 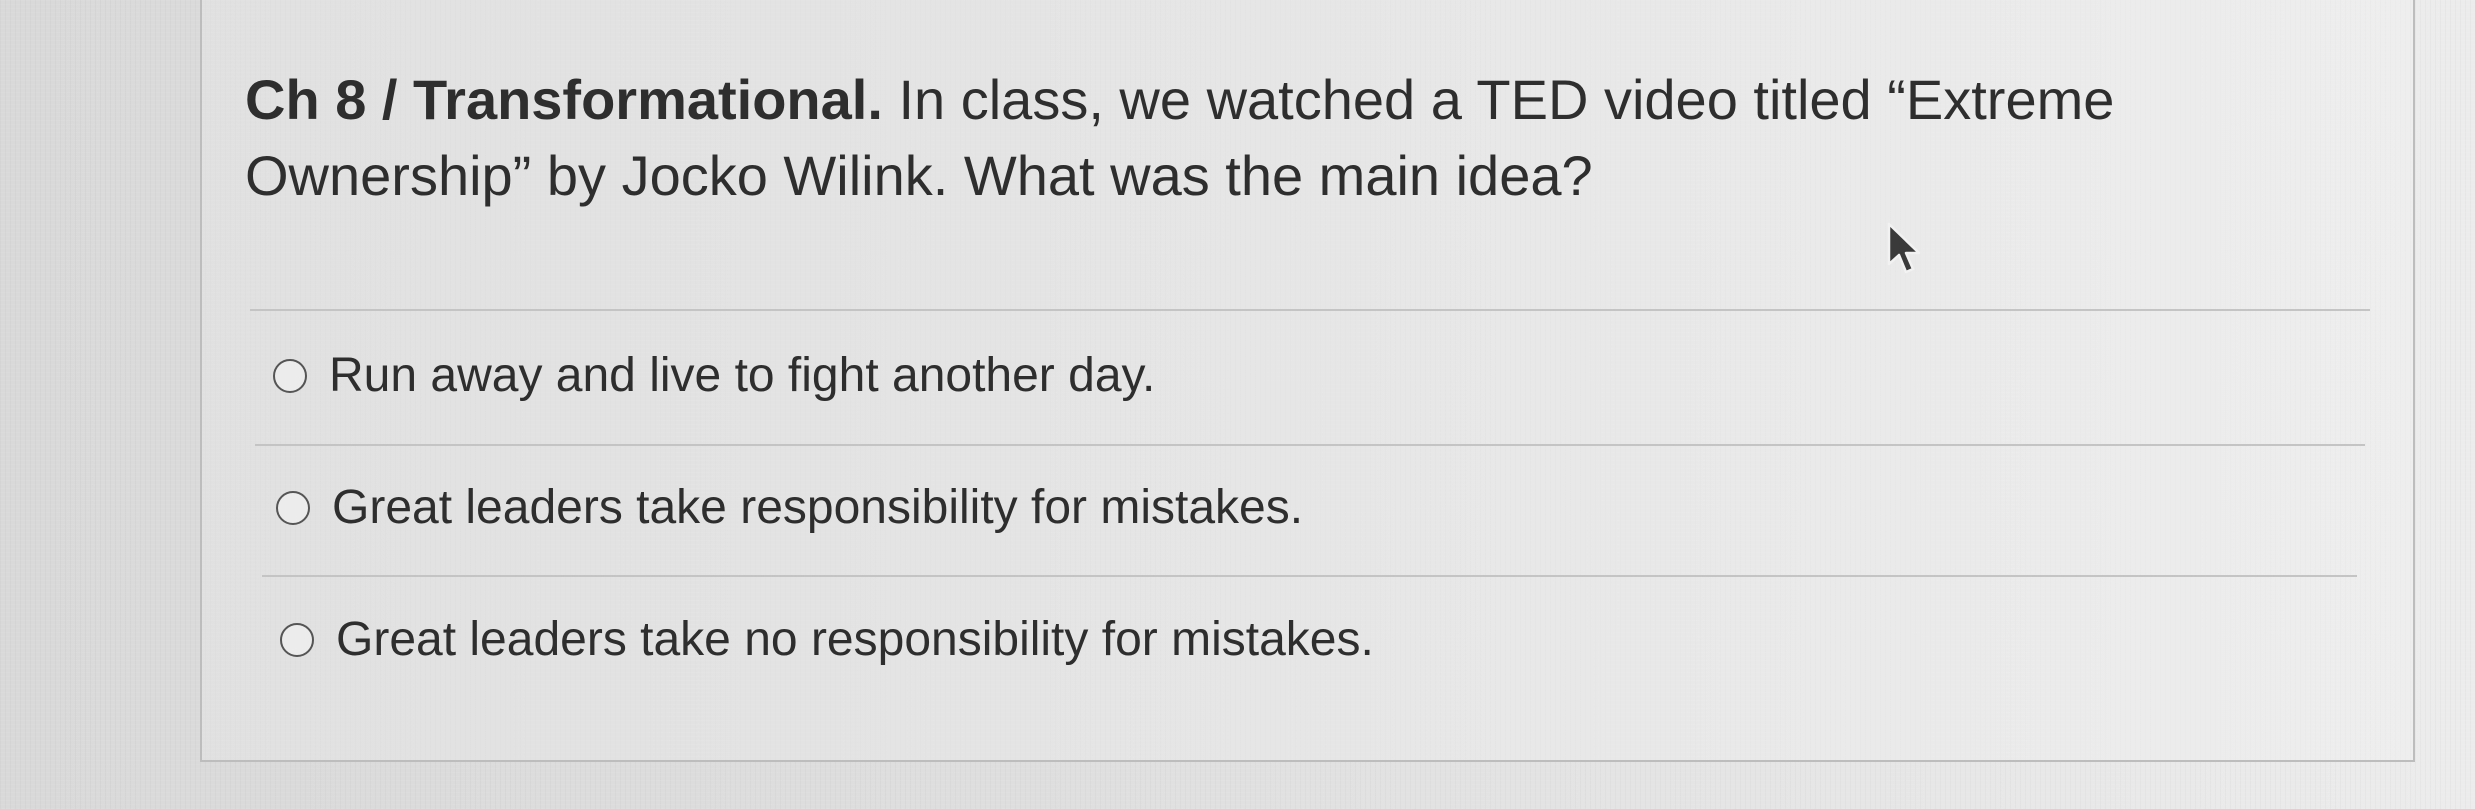 I want to click on answer-option-label: Run away and live to fight another day., so click(x=742, y=375).